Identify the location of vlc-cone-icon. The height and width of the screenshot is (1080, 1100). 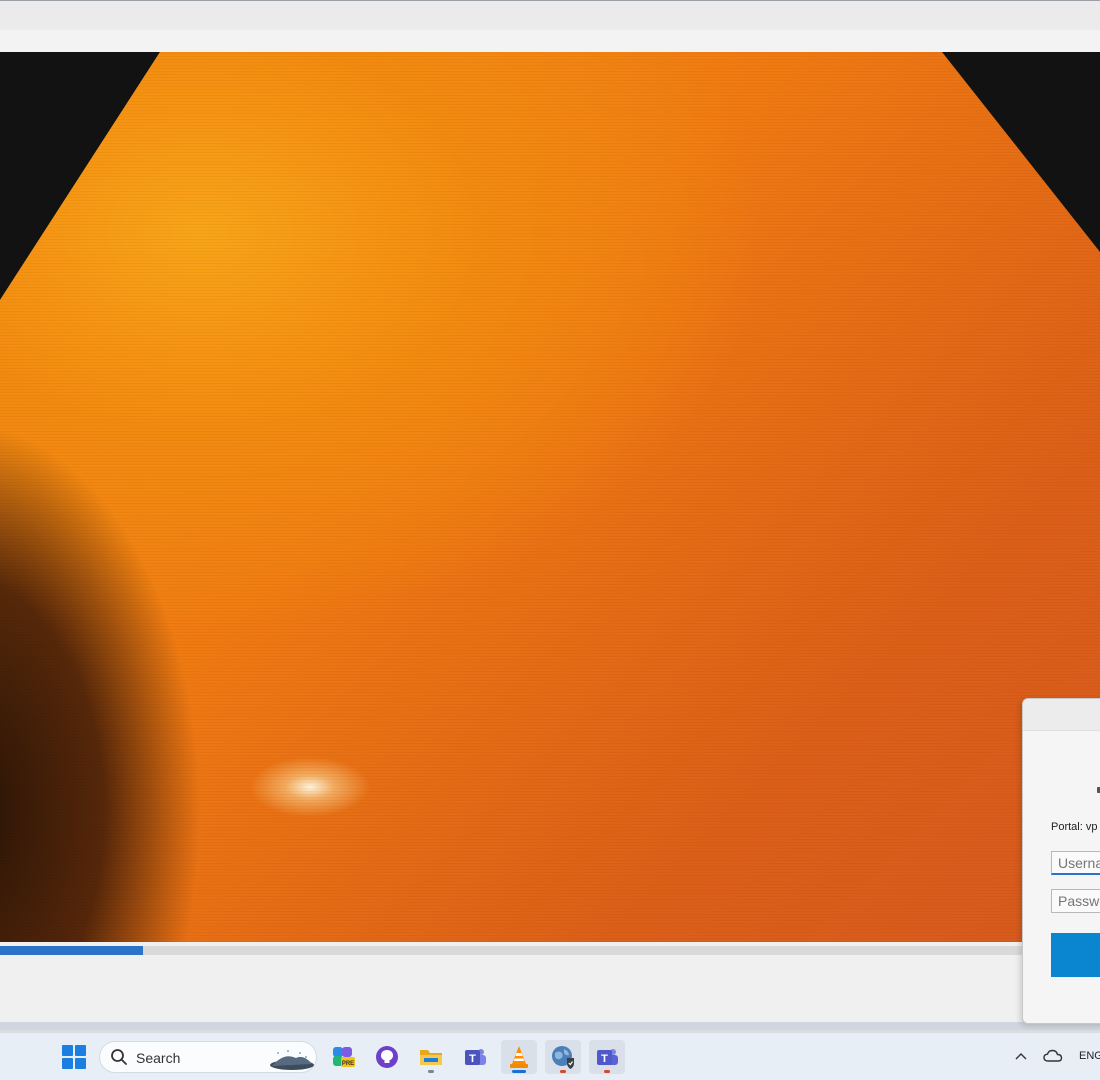
(519, 1057).